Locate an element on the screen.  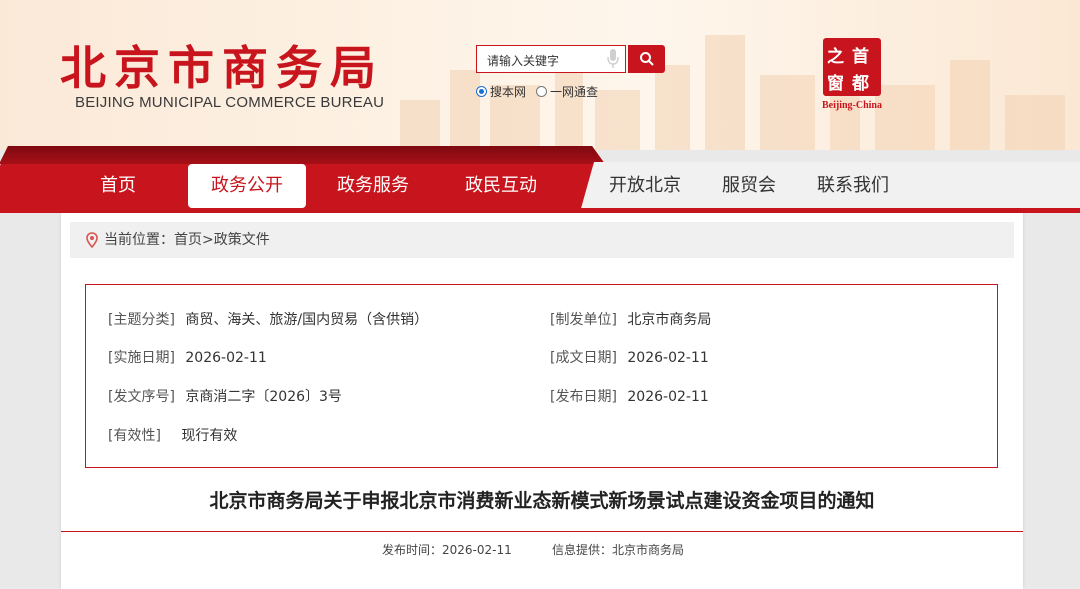
meta-validity: [有效性] 现行有效 is located at coordinates (172, 435).